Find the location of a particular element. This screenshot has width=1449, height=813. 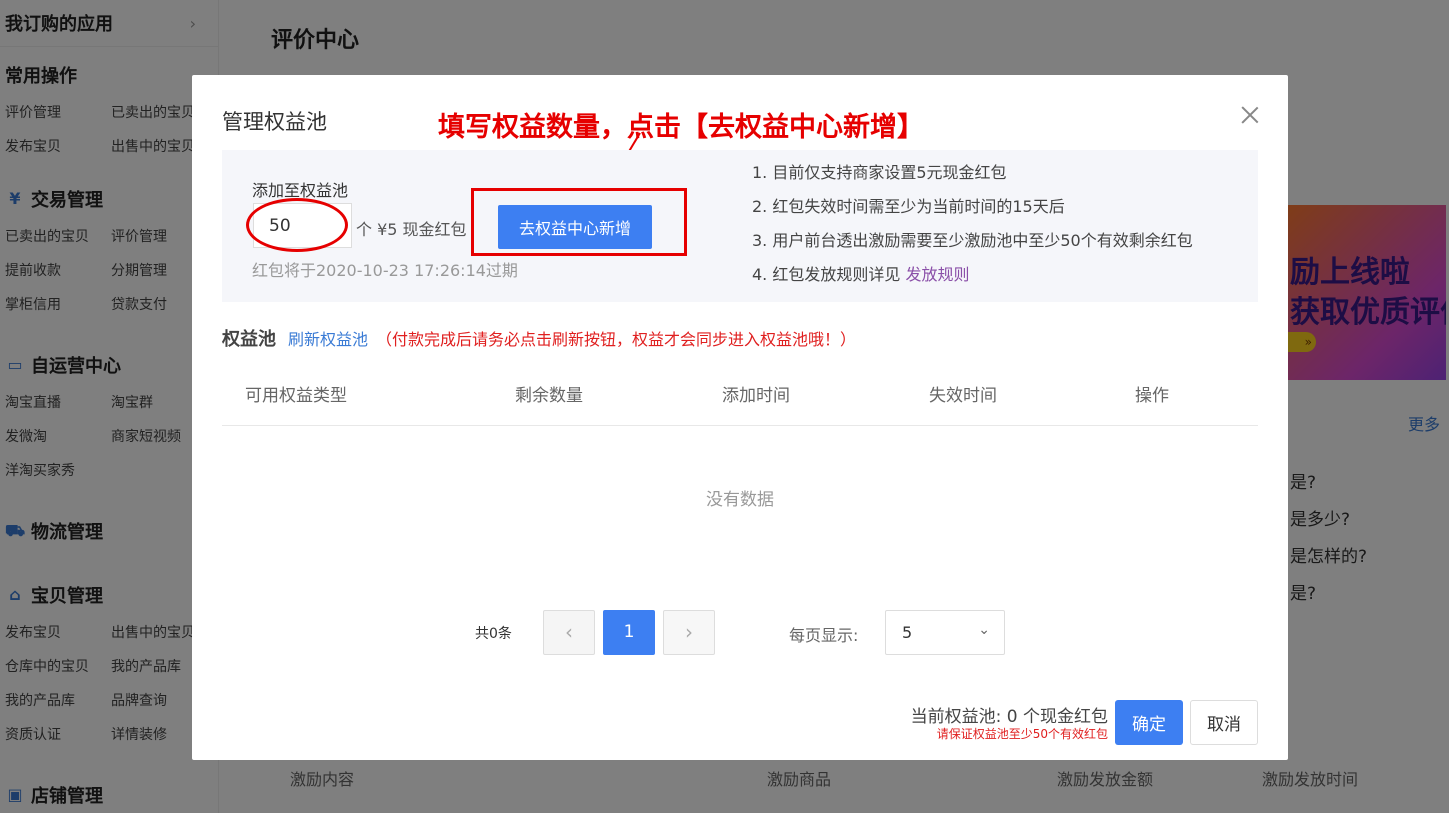

dialog-title: 管理权益池 is located at coordinates (274, 122).